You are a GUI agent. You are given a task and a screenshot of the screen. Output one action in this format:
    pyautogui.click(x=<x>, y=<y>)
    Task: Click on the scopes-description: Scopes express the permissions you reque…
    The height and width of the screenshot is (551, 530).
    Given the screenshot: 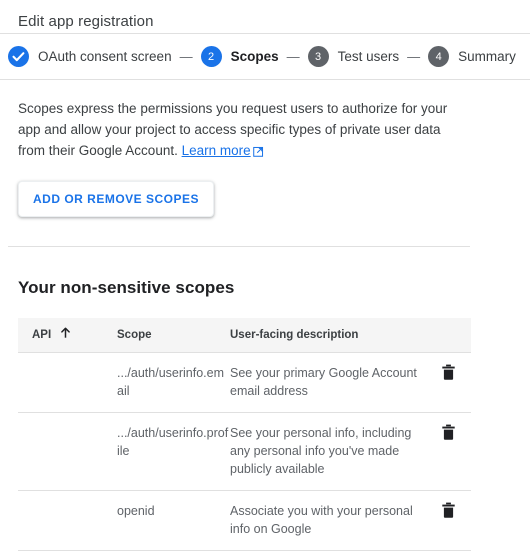 What is the action you would take?
    pyautogui.click(x=244, y=121)
    